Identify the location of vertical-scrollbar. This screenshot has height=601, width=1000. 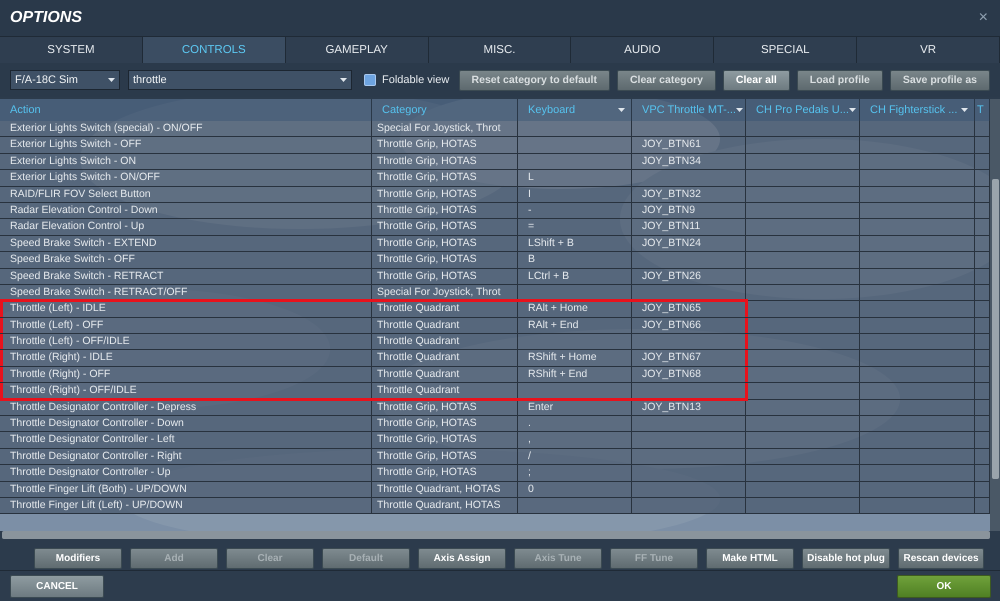
(995, 315).